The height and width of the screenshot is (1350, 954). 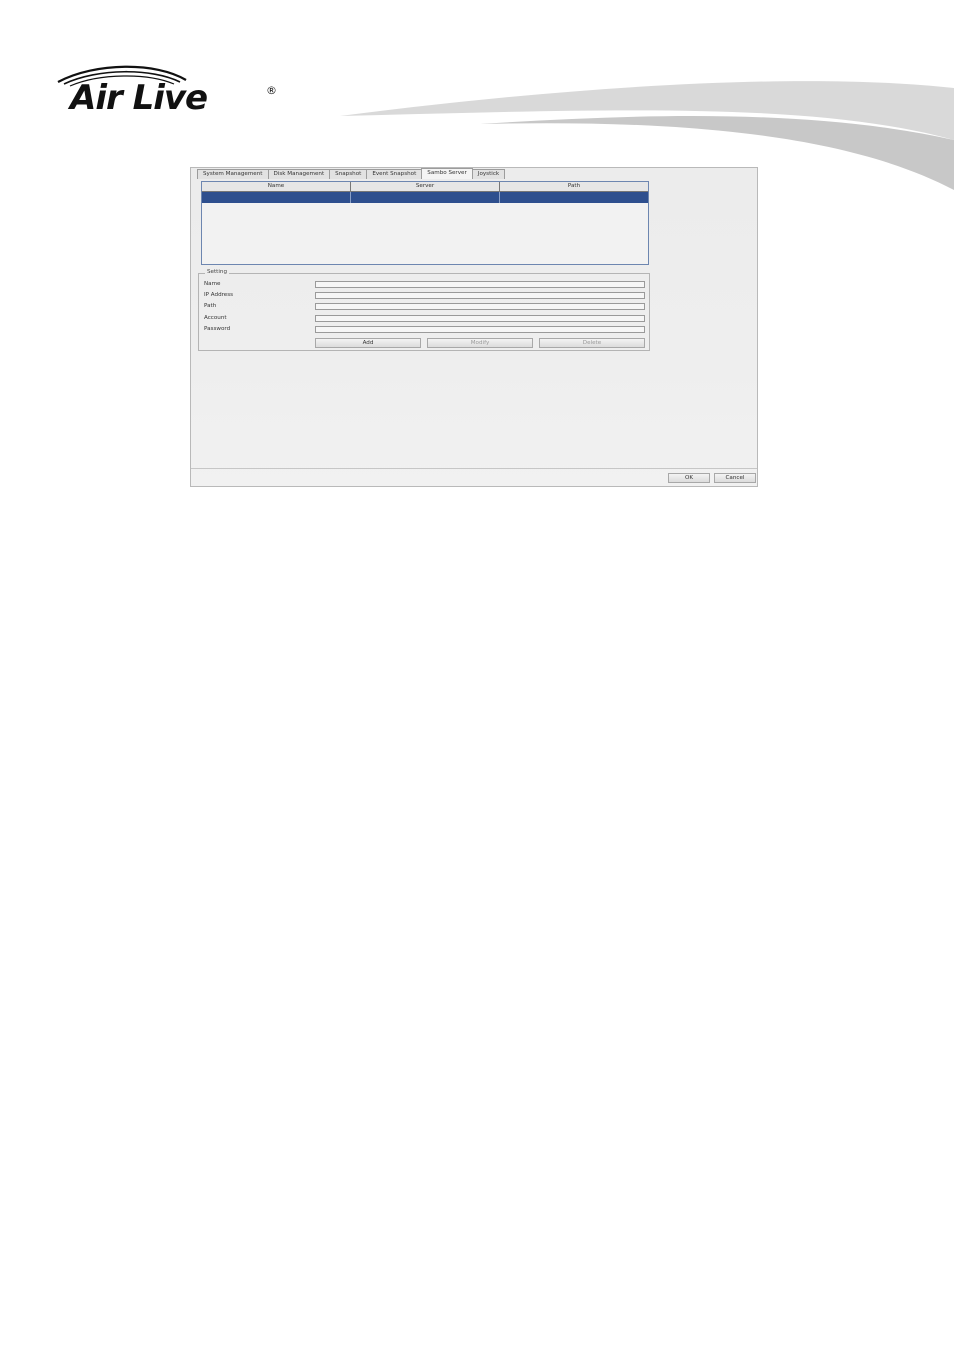 What do you see at coordinates (574, 197) in the screenshot?
I see `cell-path` at bounding box center [574, 197].